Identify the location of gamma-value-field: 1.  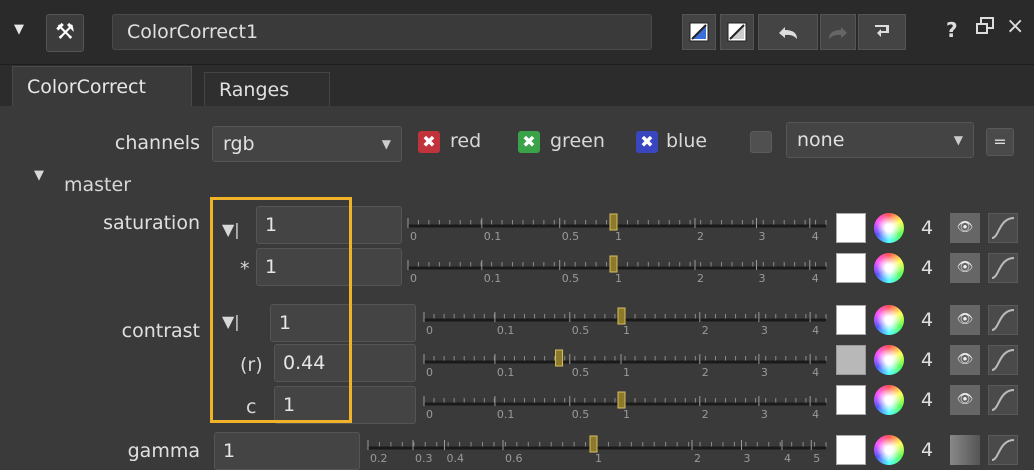
(287, 451).